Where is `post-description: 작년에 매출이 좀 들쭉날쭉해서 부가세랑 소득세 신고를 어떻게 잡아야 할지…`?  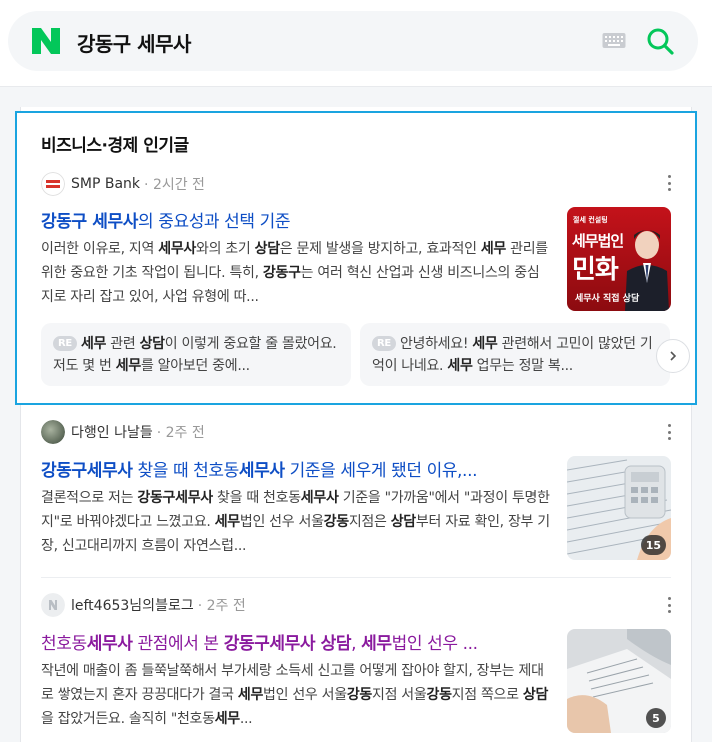
post-description: 작년에 매출이 좀 들쭉날쭉해서 부가세랑 소득세 신고를 어떻게 잡아야 할지… is located at coordinates (296, 695).